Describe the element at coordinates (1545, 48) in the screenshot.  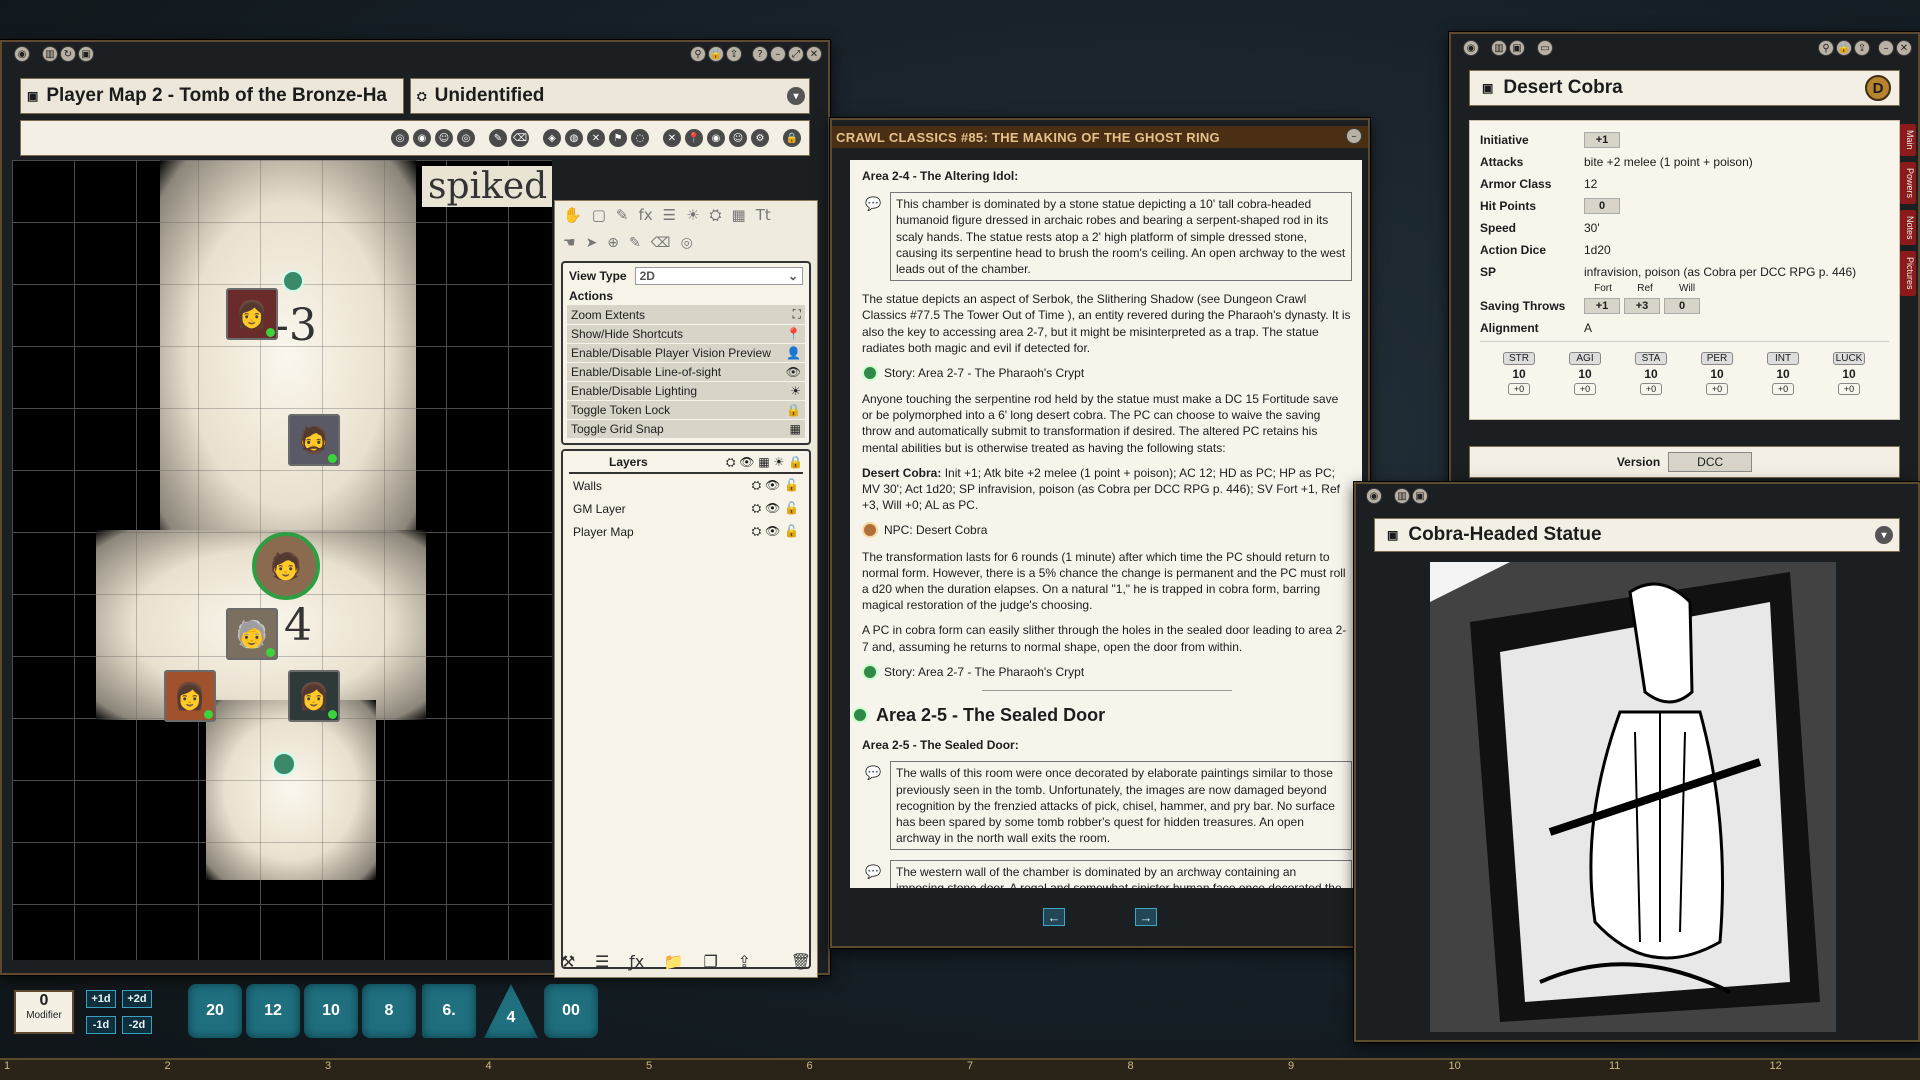
I see `chat-icon: ▭` at that location.